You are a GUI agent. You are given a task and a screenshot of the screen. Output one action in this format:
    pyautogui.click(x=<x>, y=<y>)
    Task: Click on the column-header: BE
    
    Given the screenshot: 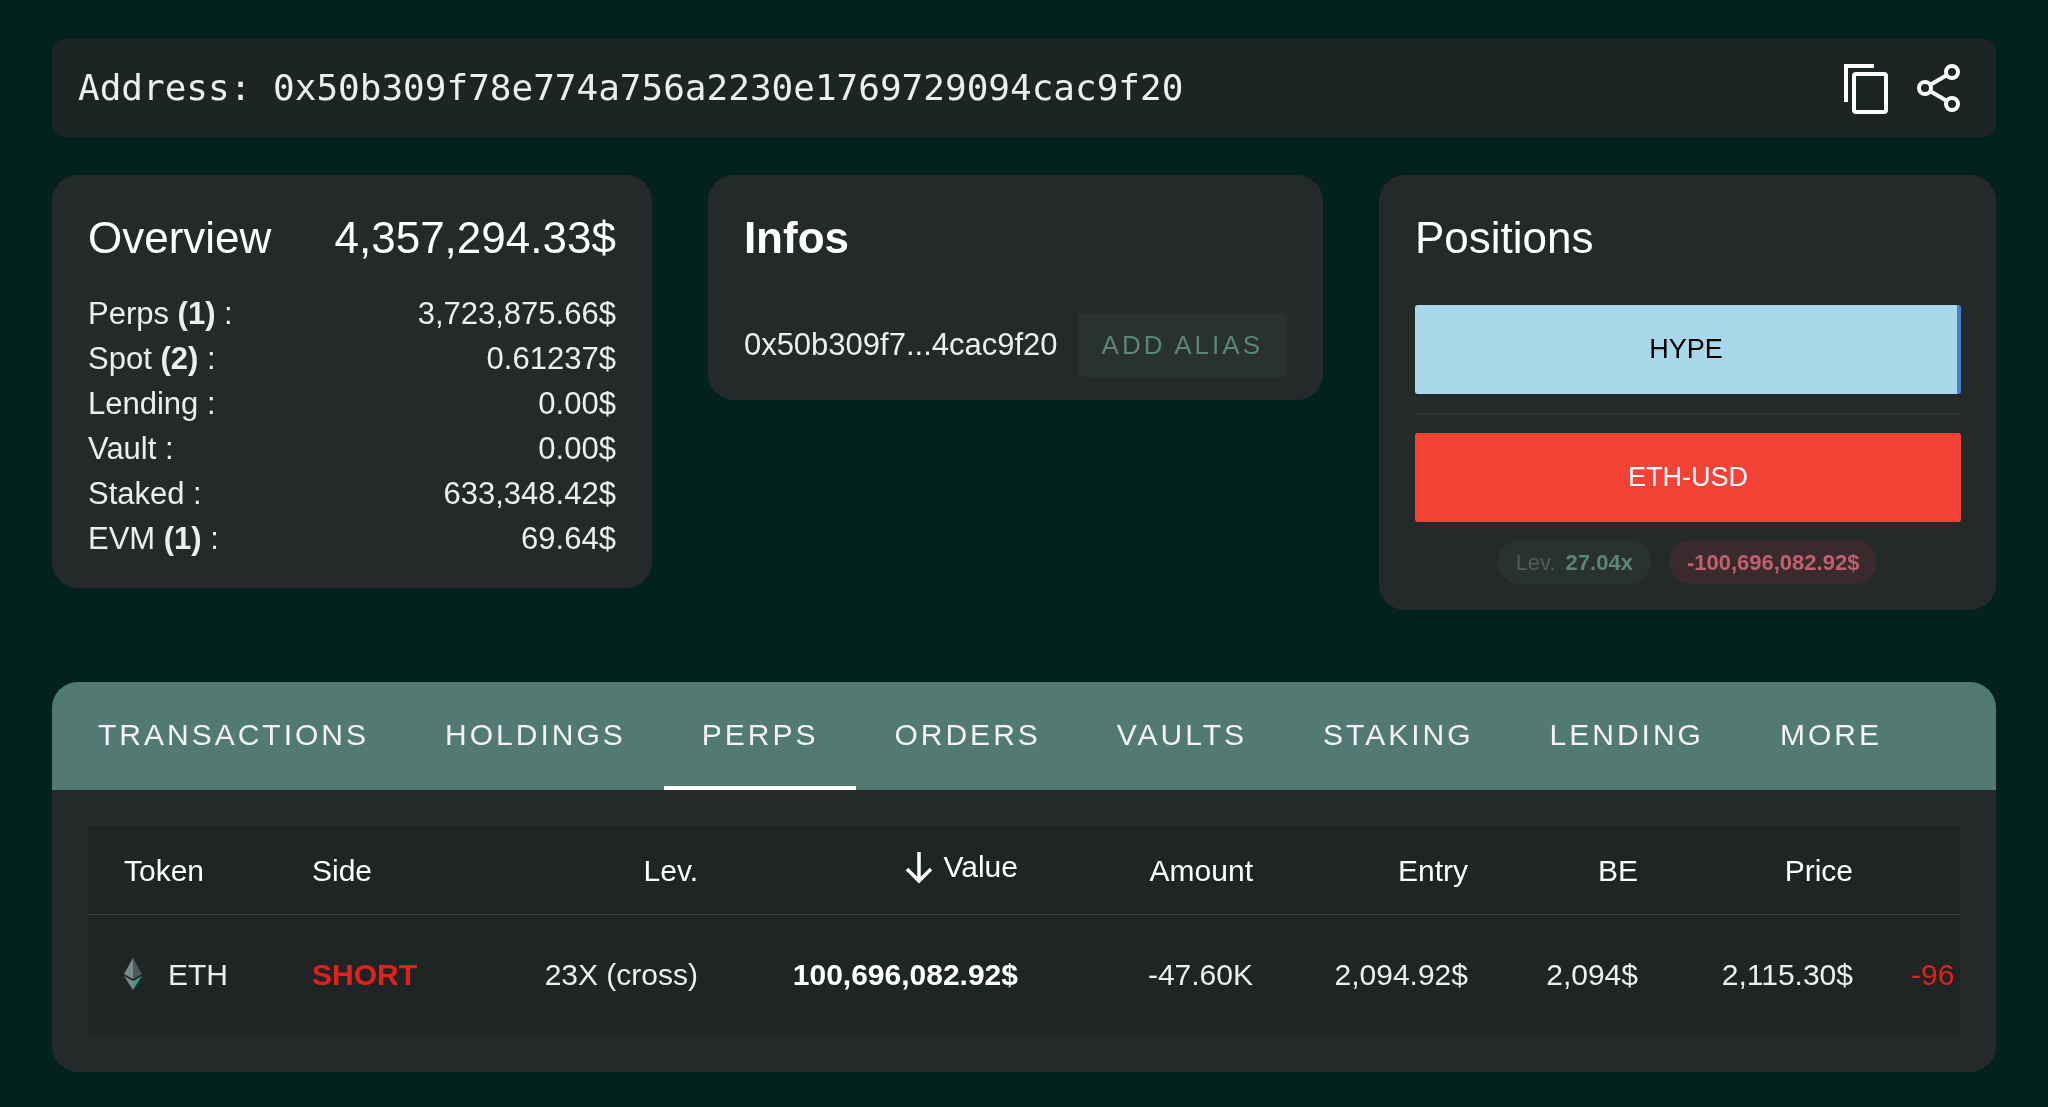 What is the action you would take?
    pyautogui.click(x=1617, y=870)
    